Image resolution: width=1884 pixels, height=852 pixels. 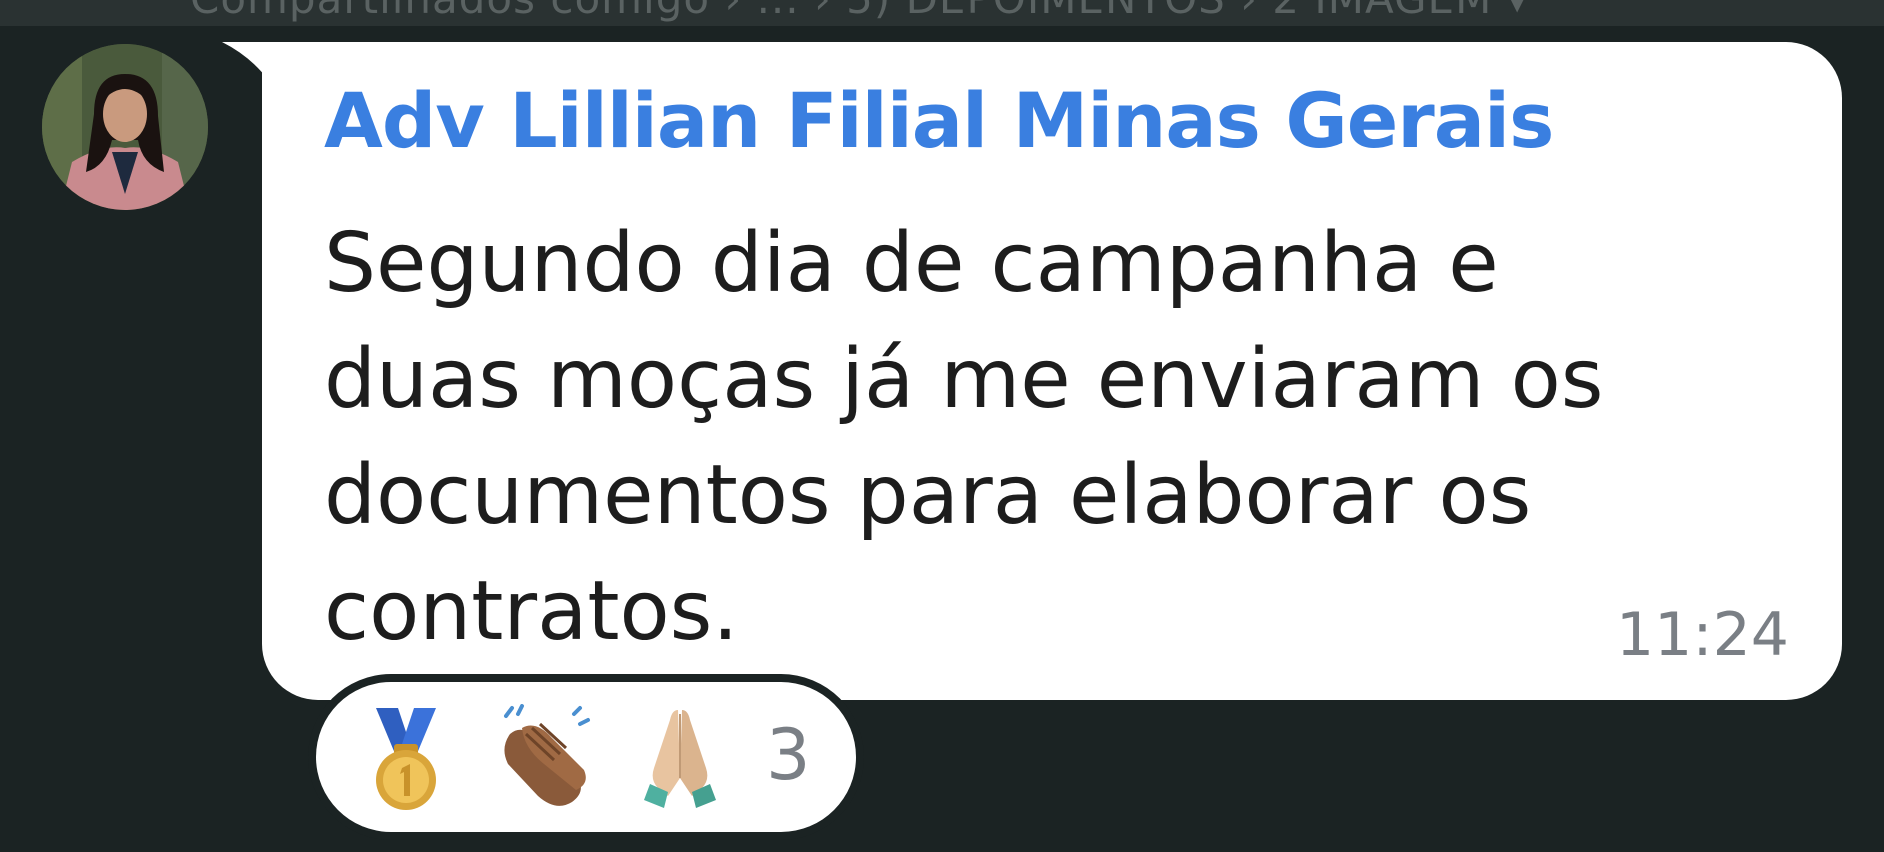 I want to click on clapping-hands-icon, so click(x=544, y=758).